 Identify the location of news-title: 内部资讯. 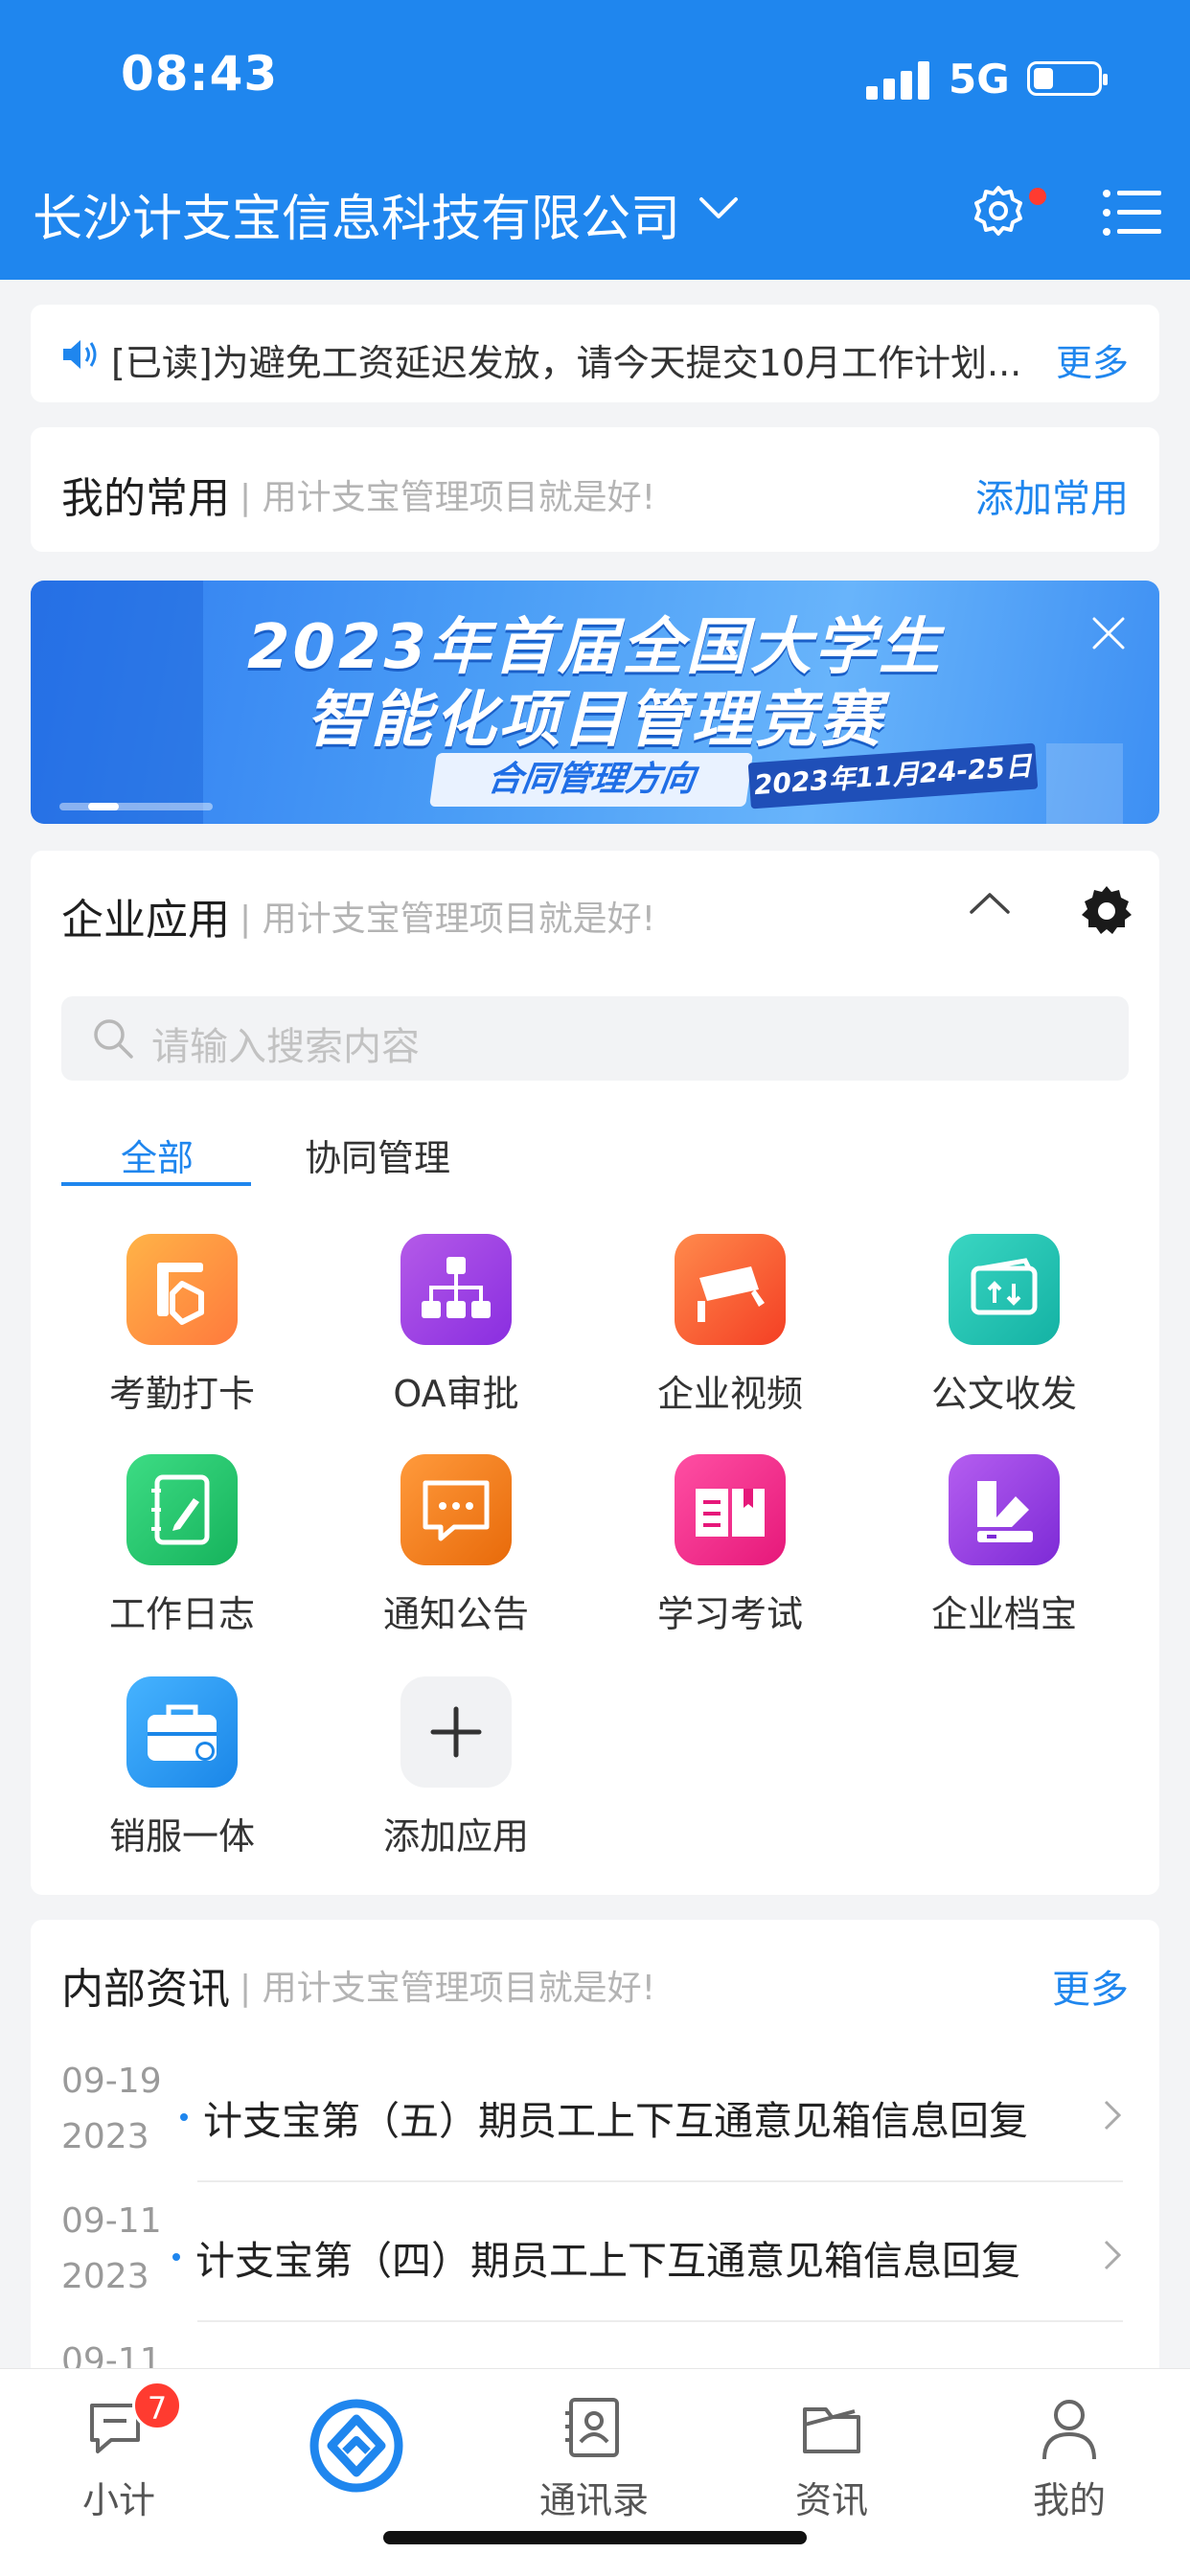
(146, 1989).